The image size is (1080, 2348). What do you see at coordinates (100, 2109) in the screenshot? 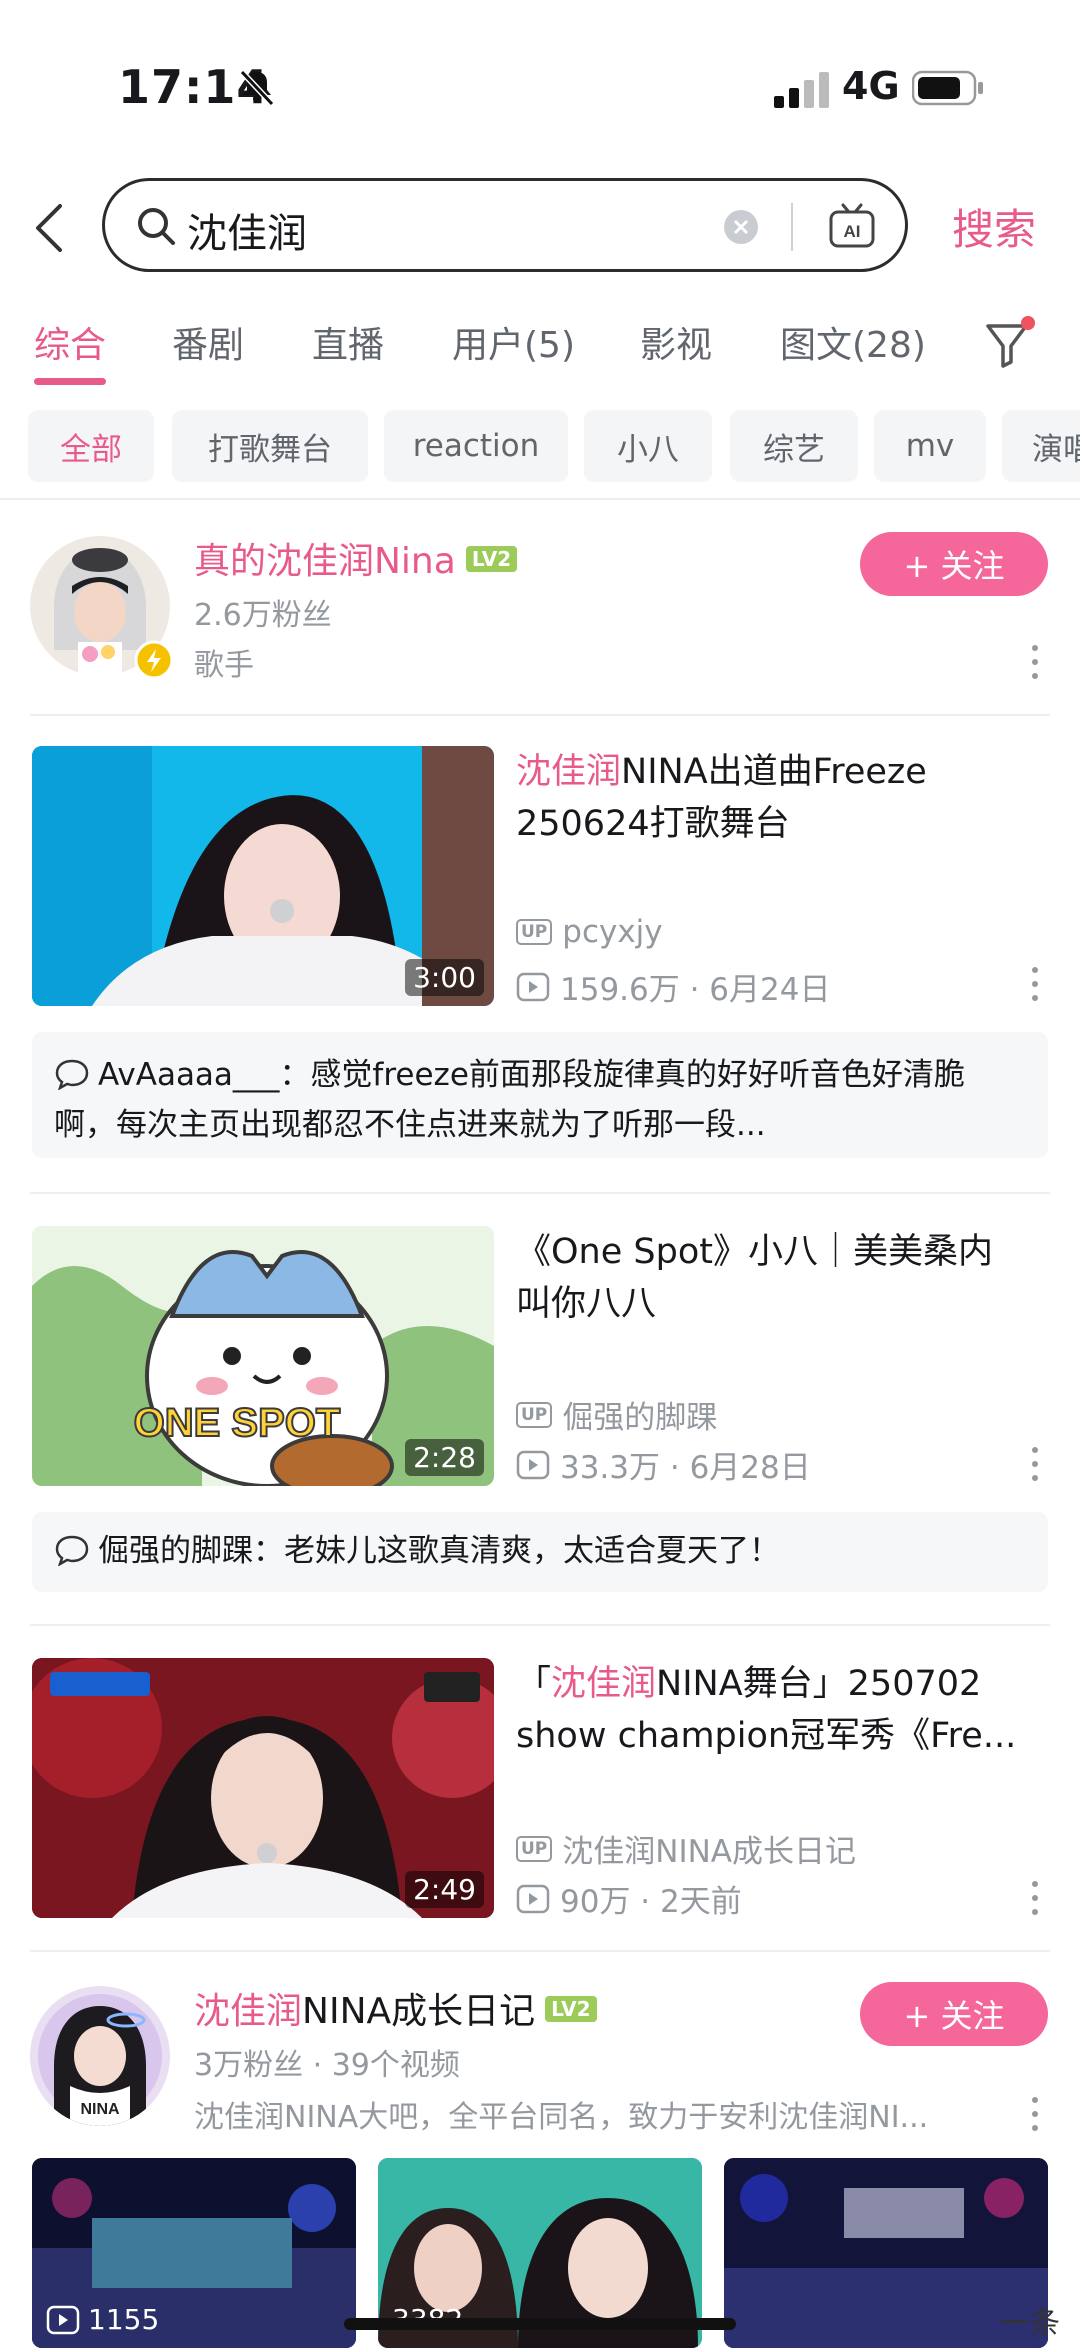
I see `svg-text: NINA` at bounding box center [100, 2109].